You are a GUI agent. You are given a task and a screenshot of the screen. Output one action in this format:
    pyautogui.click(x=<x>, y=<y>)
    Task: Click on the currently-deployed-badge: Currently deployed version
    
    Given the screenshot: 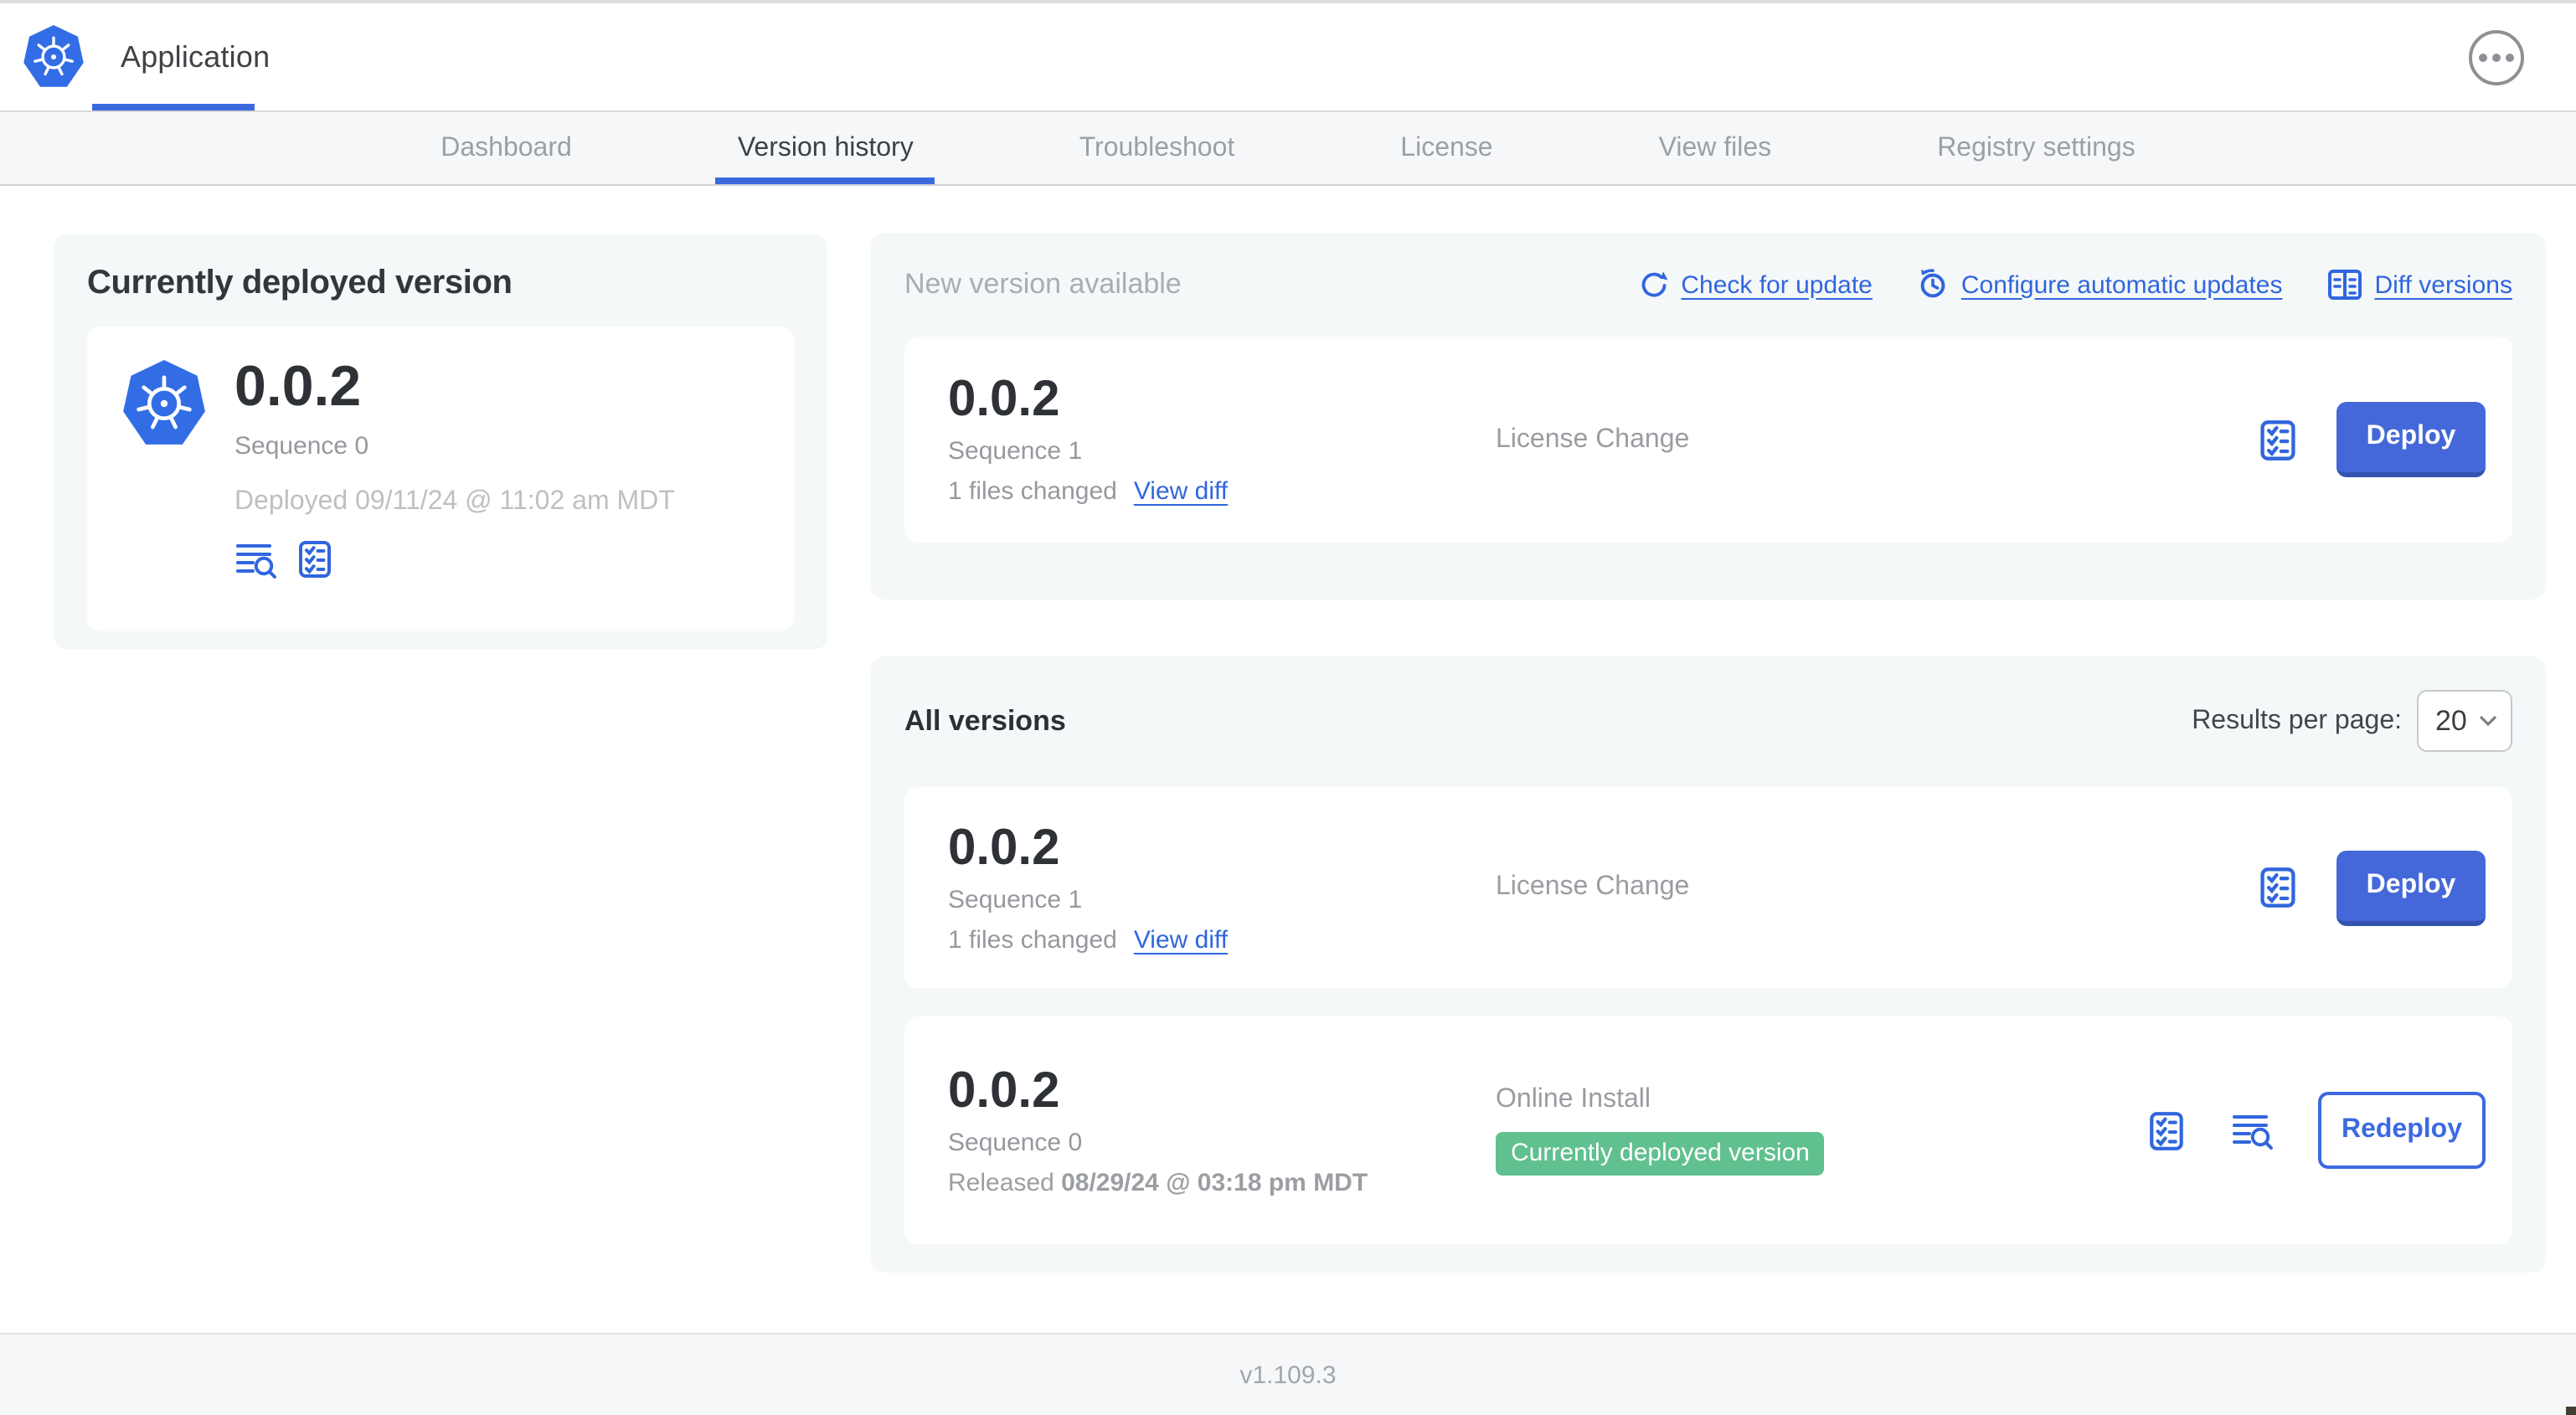 What is the action you would take?
    pyautogui.click(x=1660, y=1154)
    